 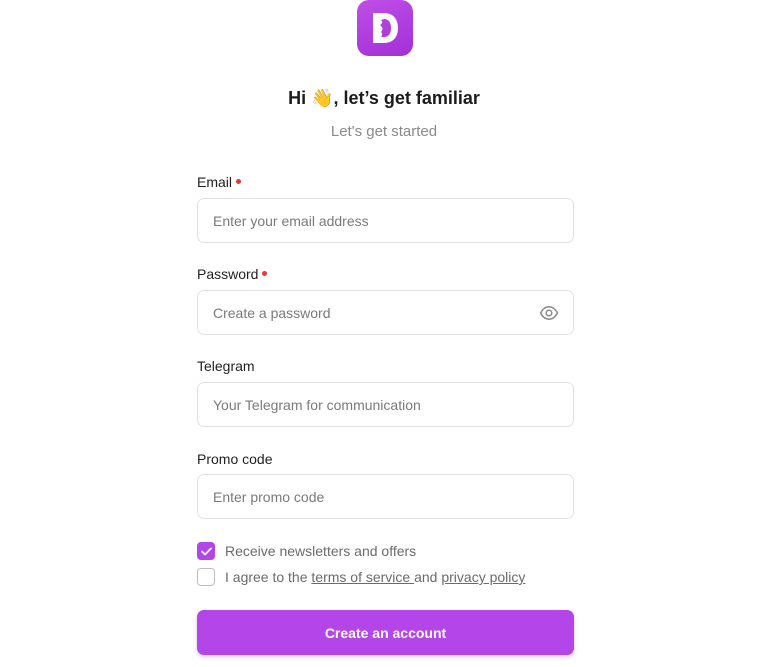 I want to click on email-label: Email, so click(x=219, y=182).